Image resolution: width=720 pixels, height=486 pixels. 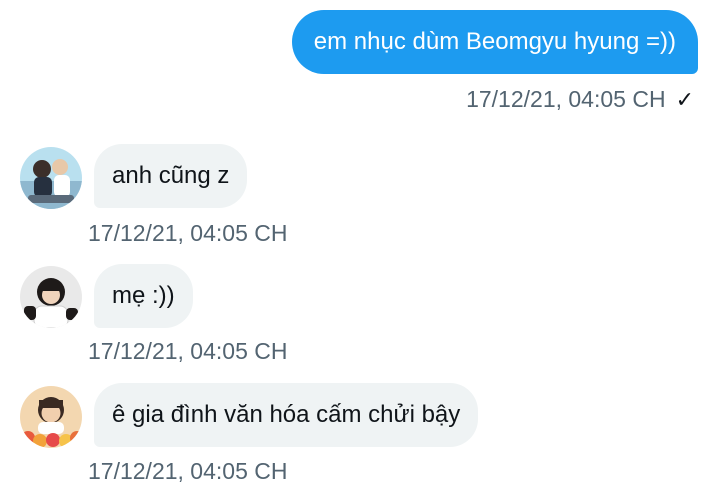 I want to click on avatar-3-image, so click(x=51, y=417).